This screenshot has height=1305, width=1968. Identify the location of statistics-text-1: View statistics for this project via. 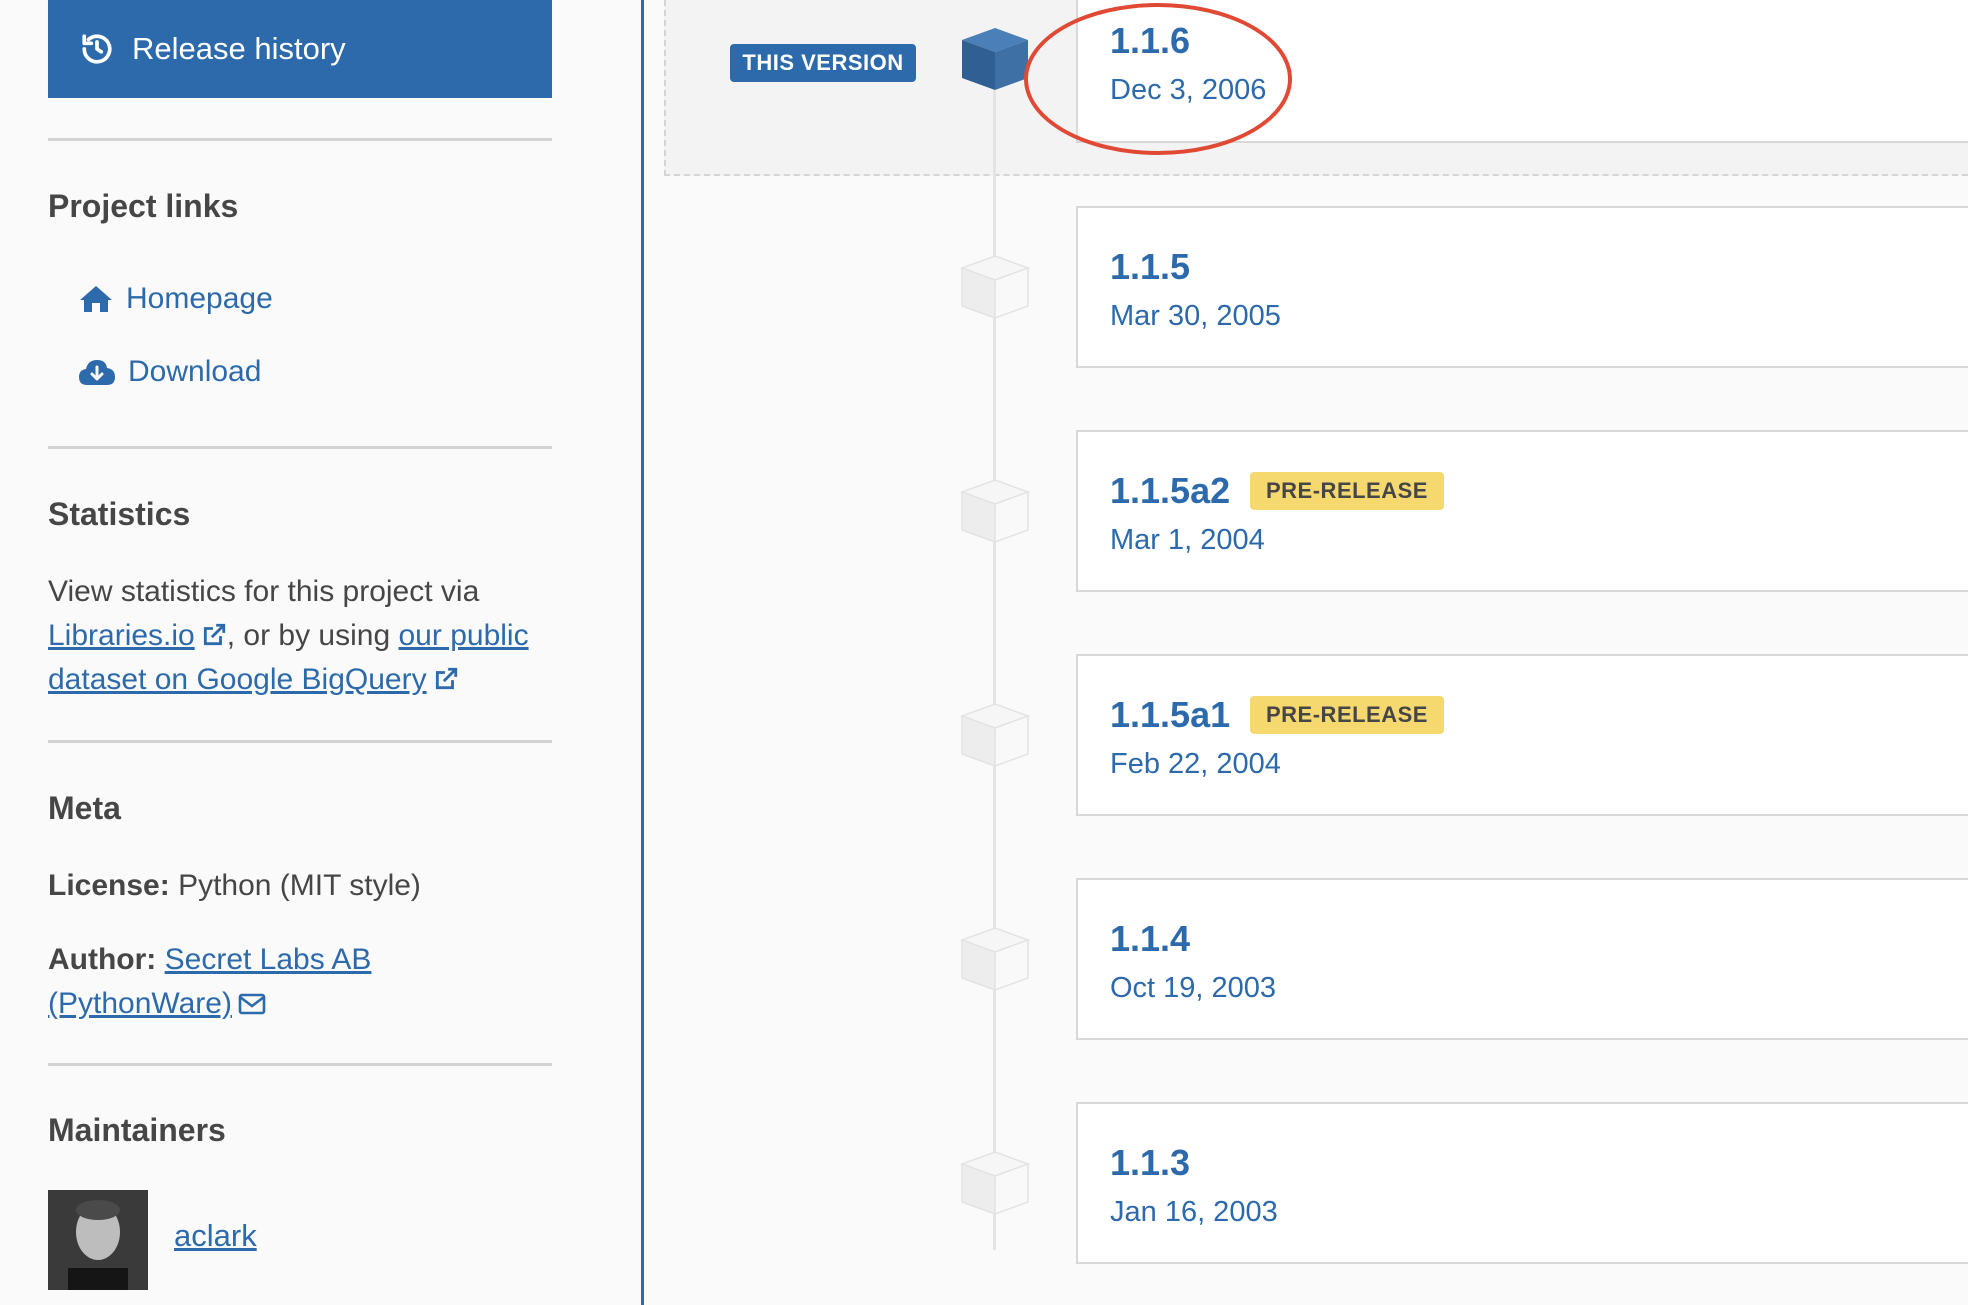
(264, 591).